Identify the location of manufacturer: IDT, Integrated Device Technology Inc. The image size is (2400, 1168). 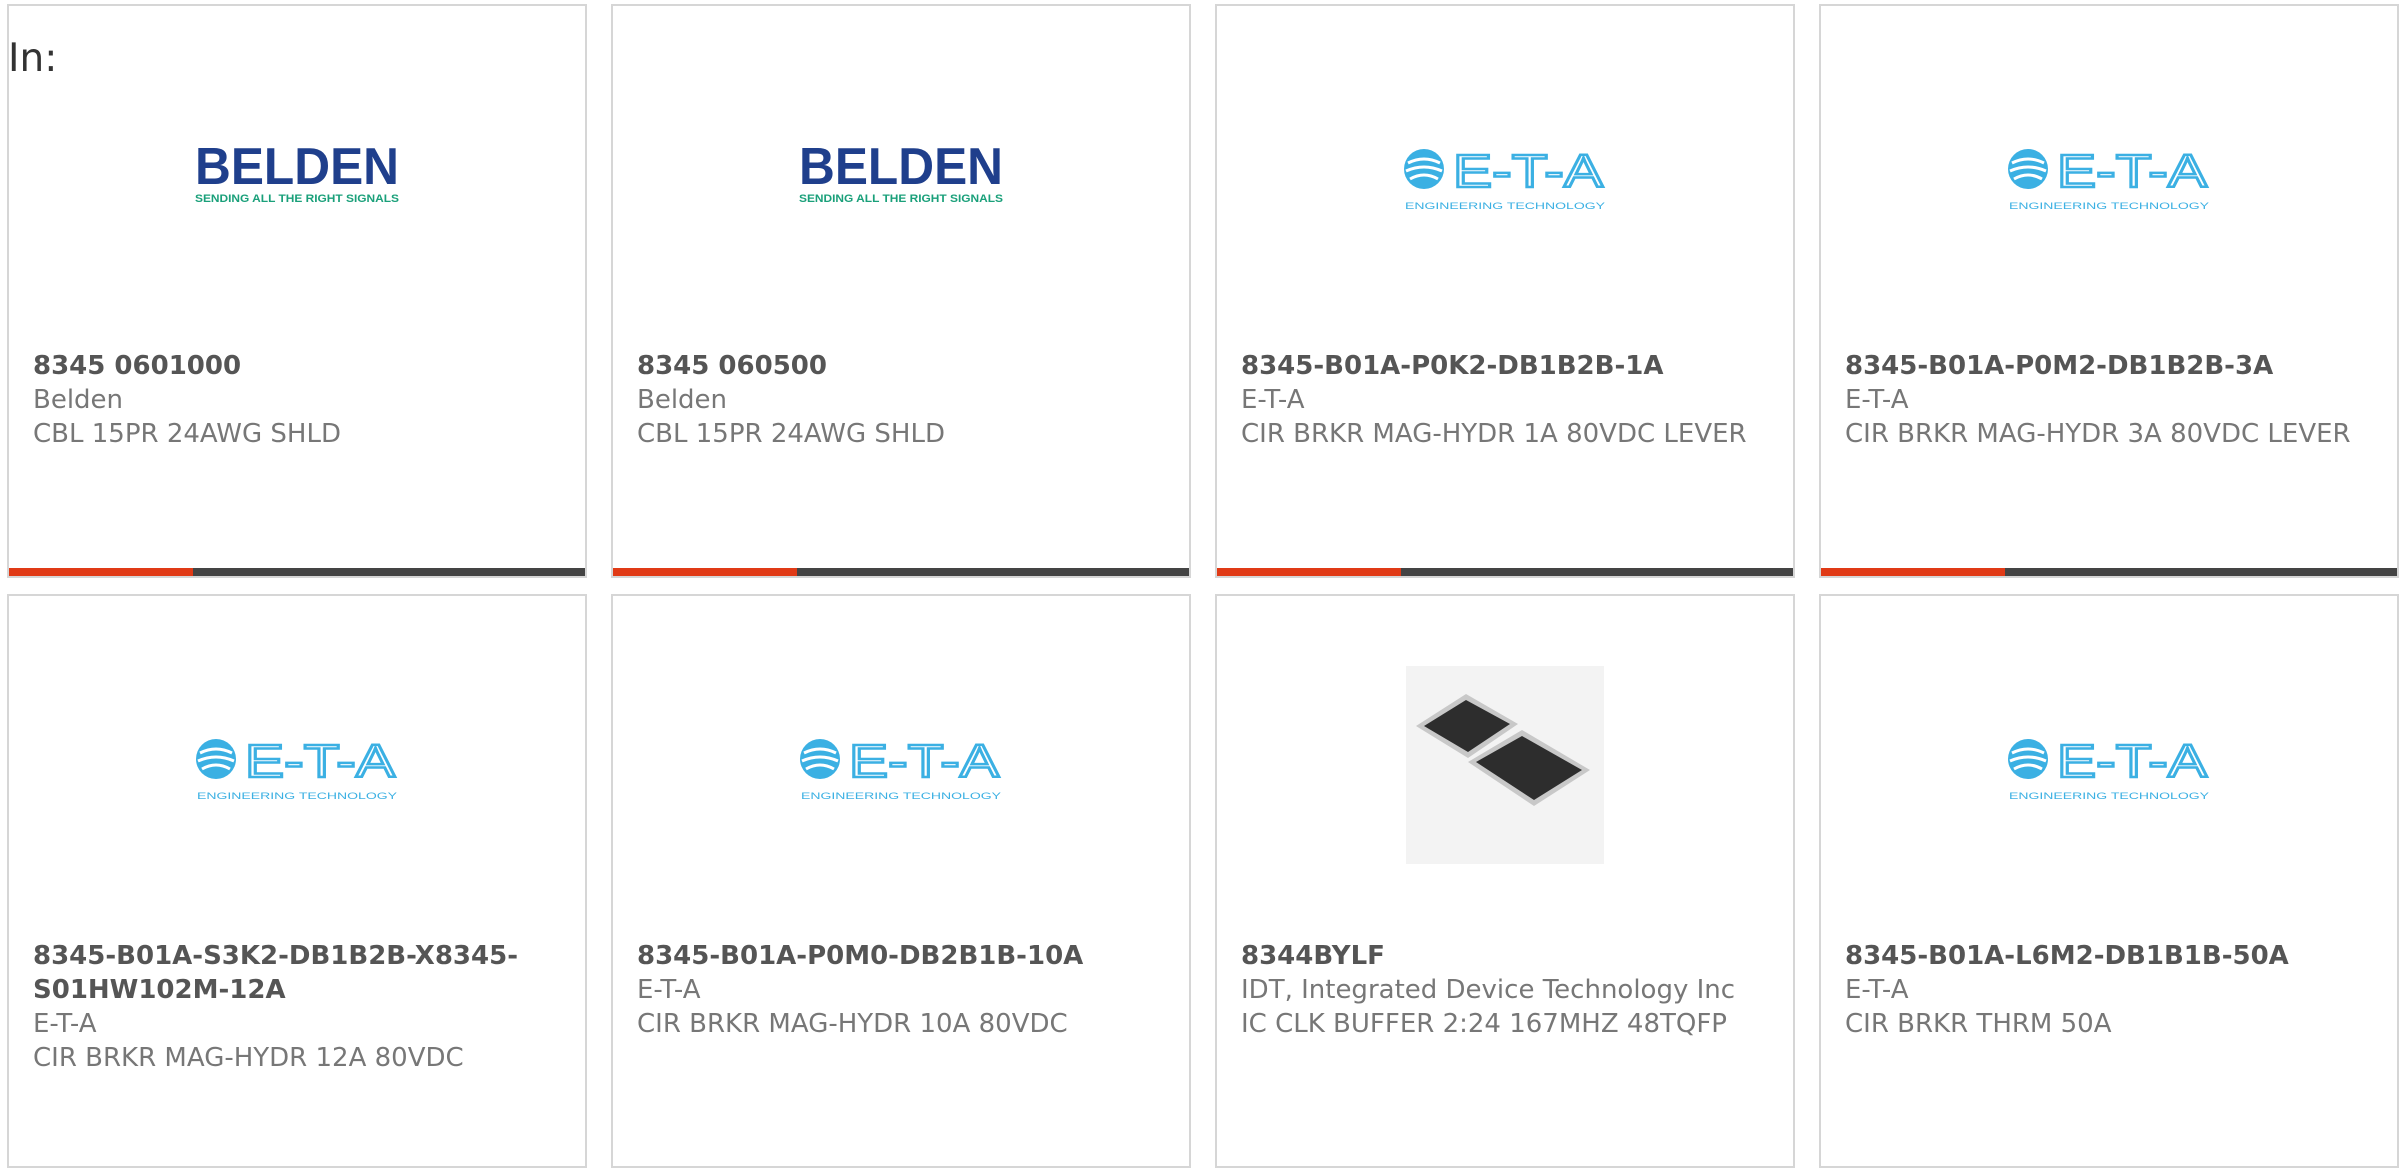
(1488, 990).